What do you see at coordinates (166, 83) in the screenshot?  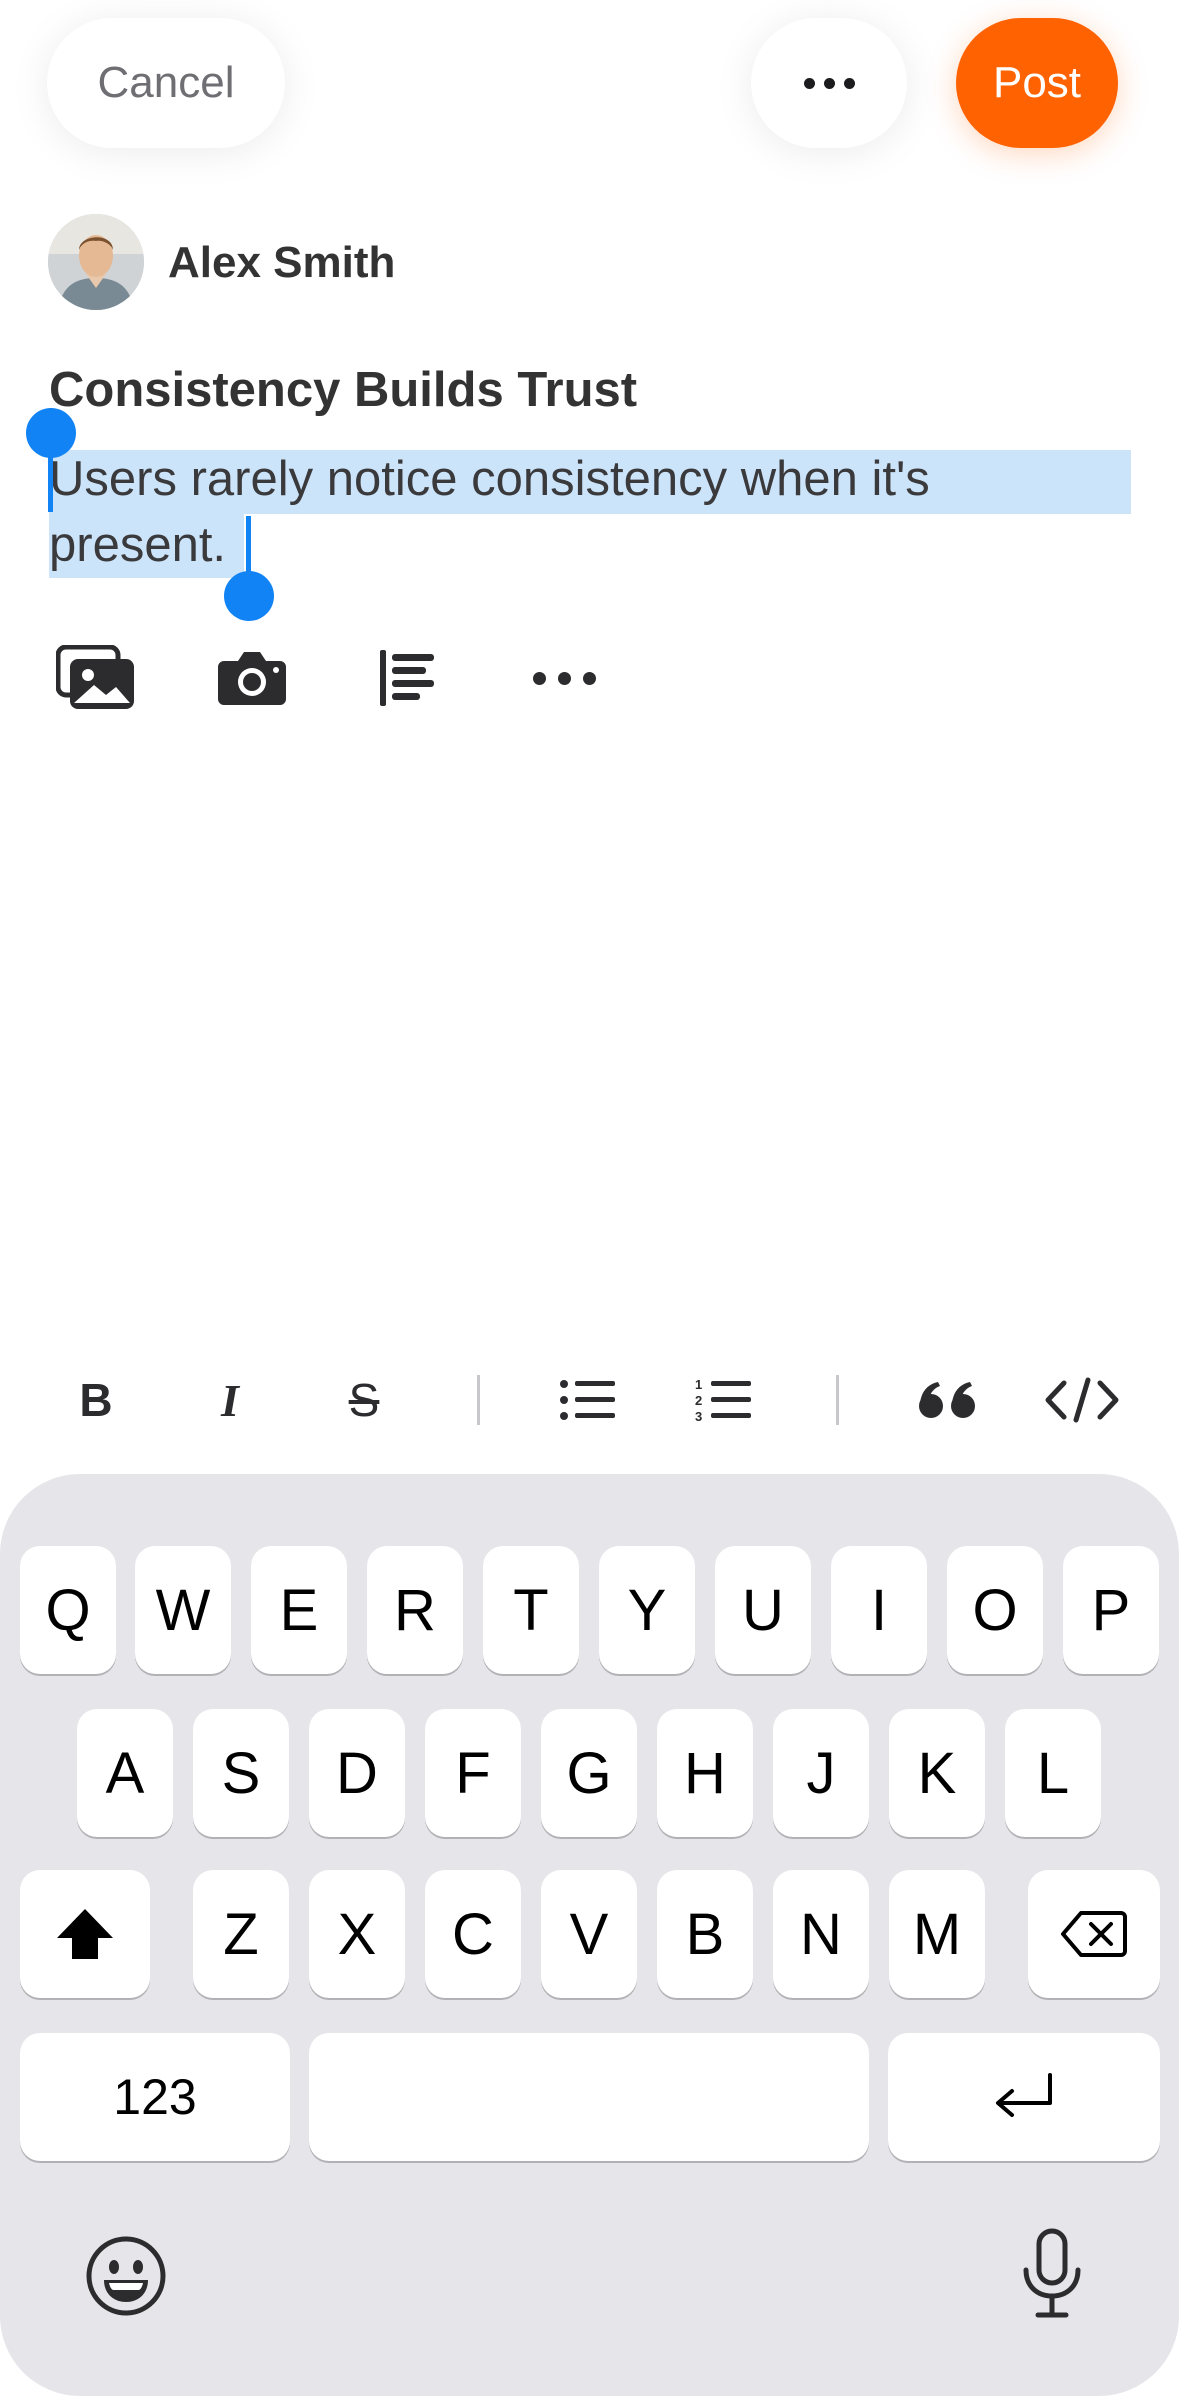 I see `cancel-button: Cancel` at bounding box center [166, 83].